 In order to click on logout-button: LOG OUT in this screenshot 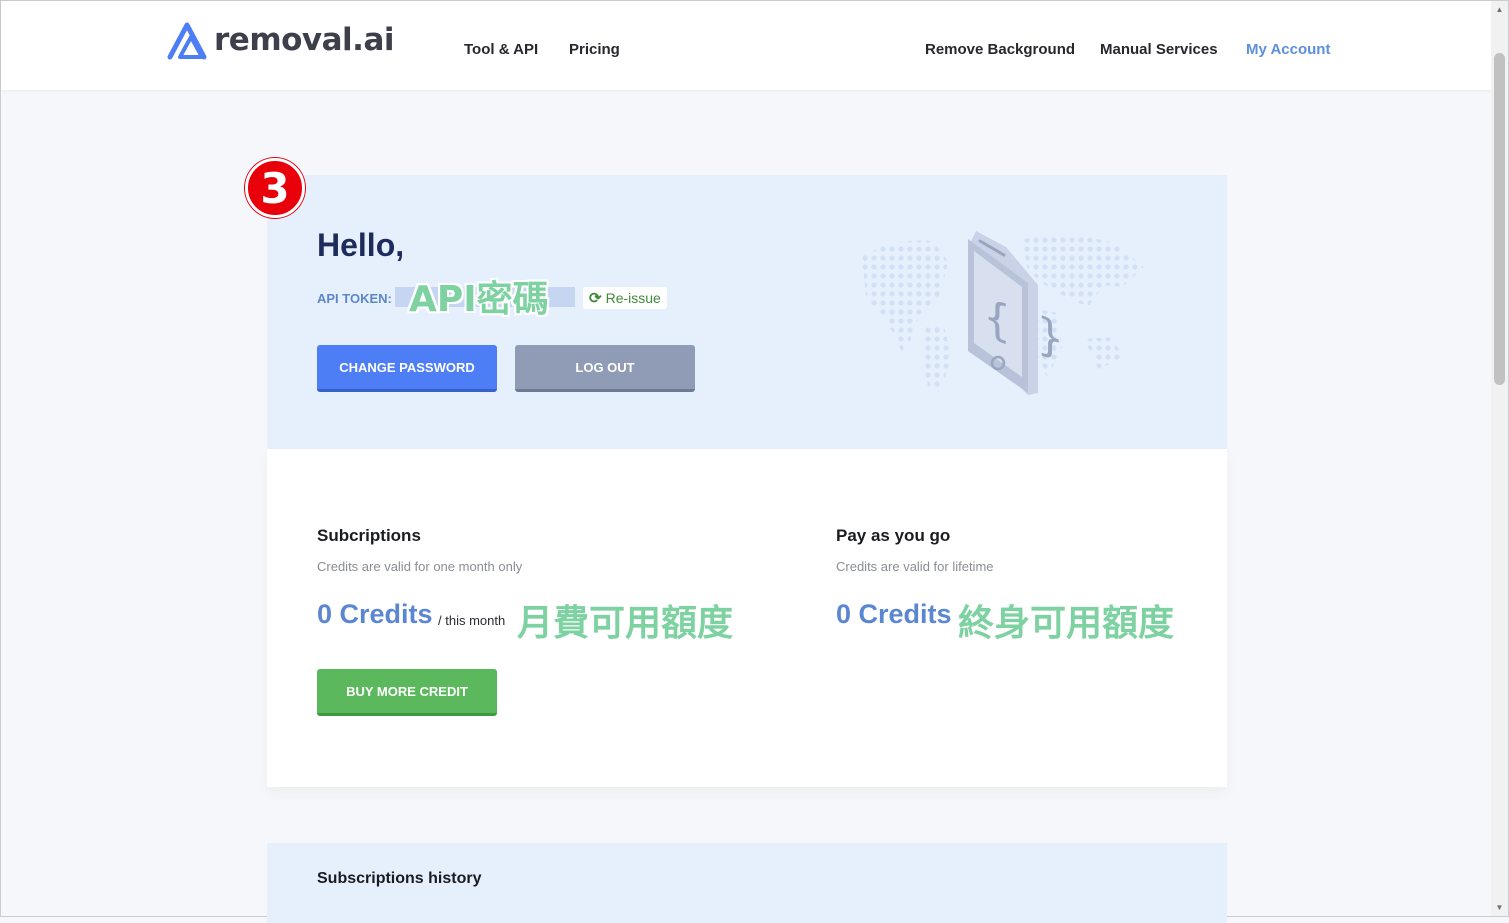, I will do `click(605, 368)`.